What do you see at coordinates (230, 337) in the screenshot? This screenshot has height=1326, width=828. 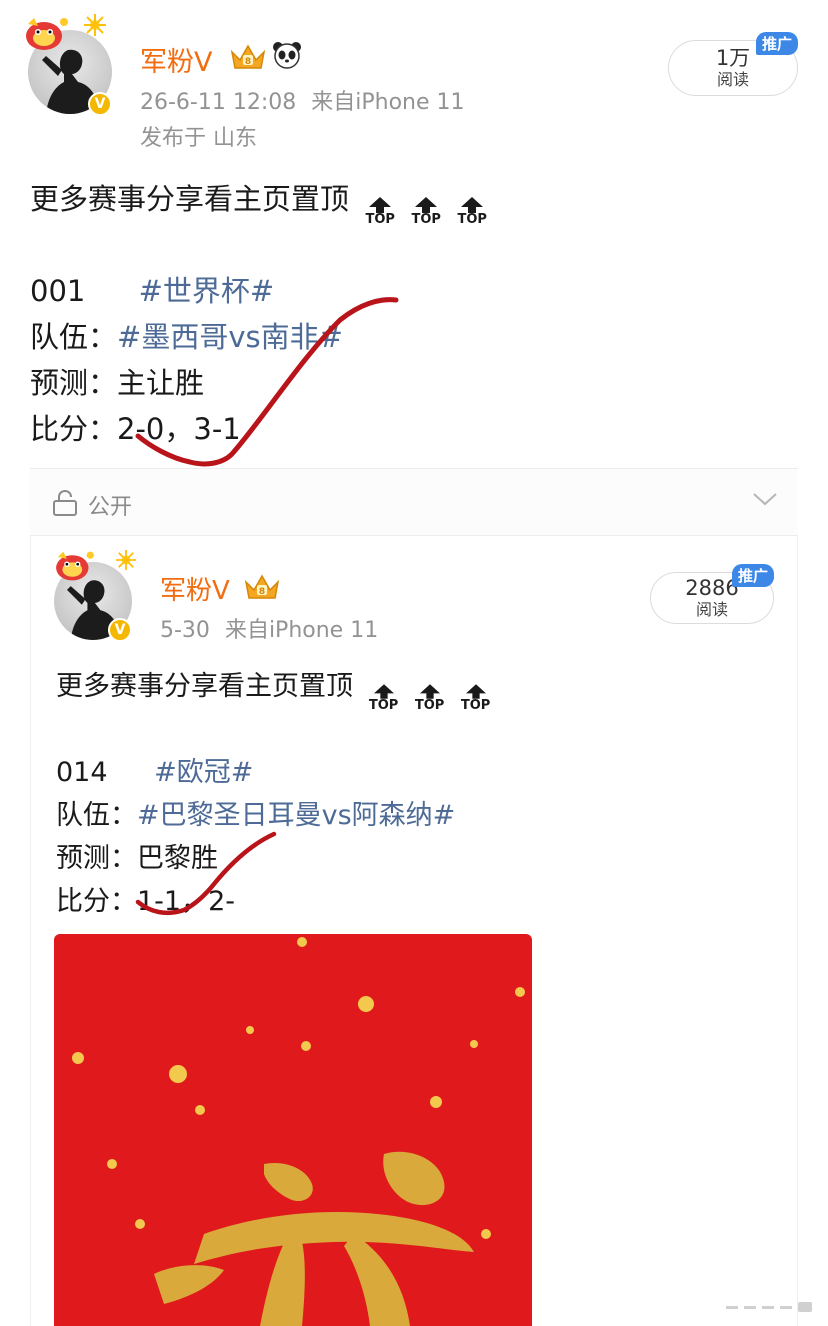 I see `teams-hashtag: #墨西哥vs南非#` at bounding box center [230, 337].